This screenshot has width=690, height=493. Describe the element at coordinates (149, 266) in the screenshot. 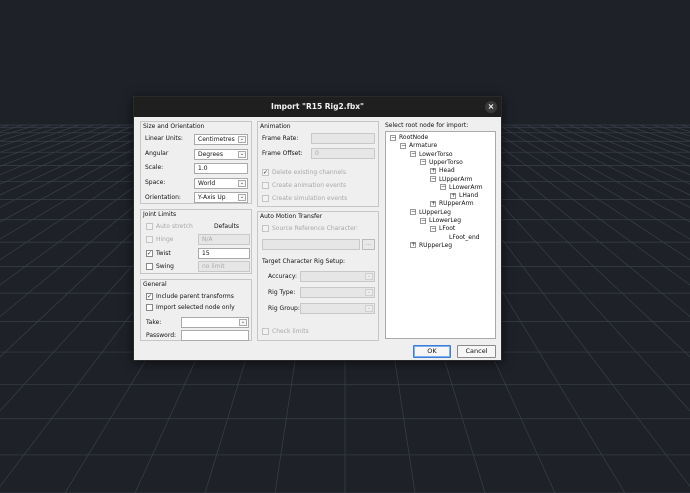

I see `swing-checkbox` at that location.